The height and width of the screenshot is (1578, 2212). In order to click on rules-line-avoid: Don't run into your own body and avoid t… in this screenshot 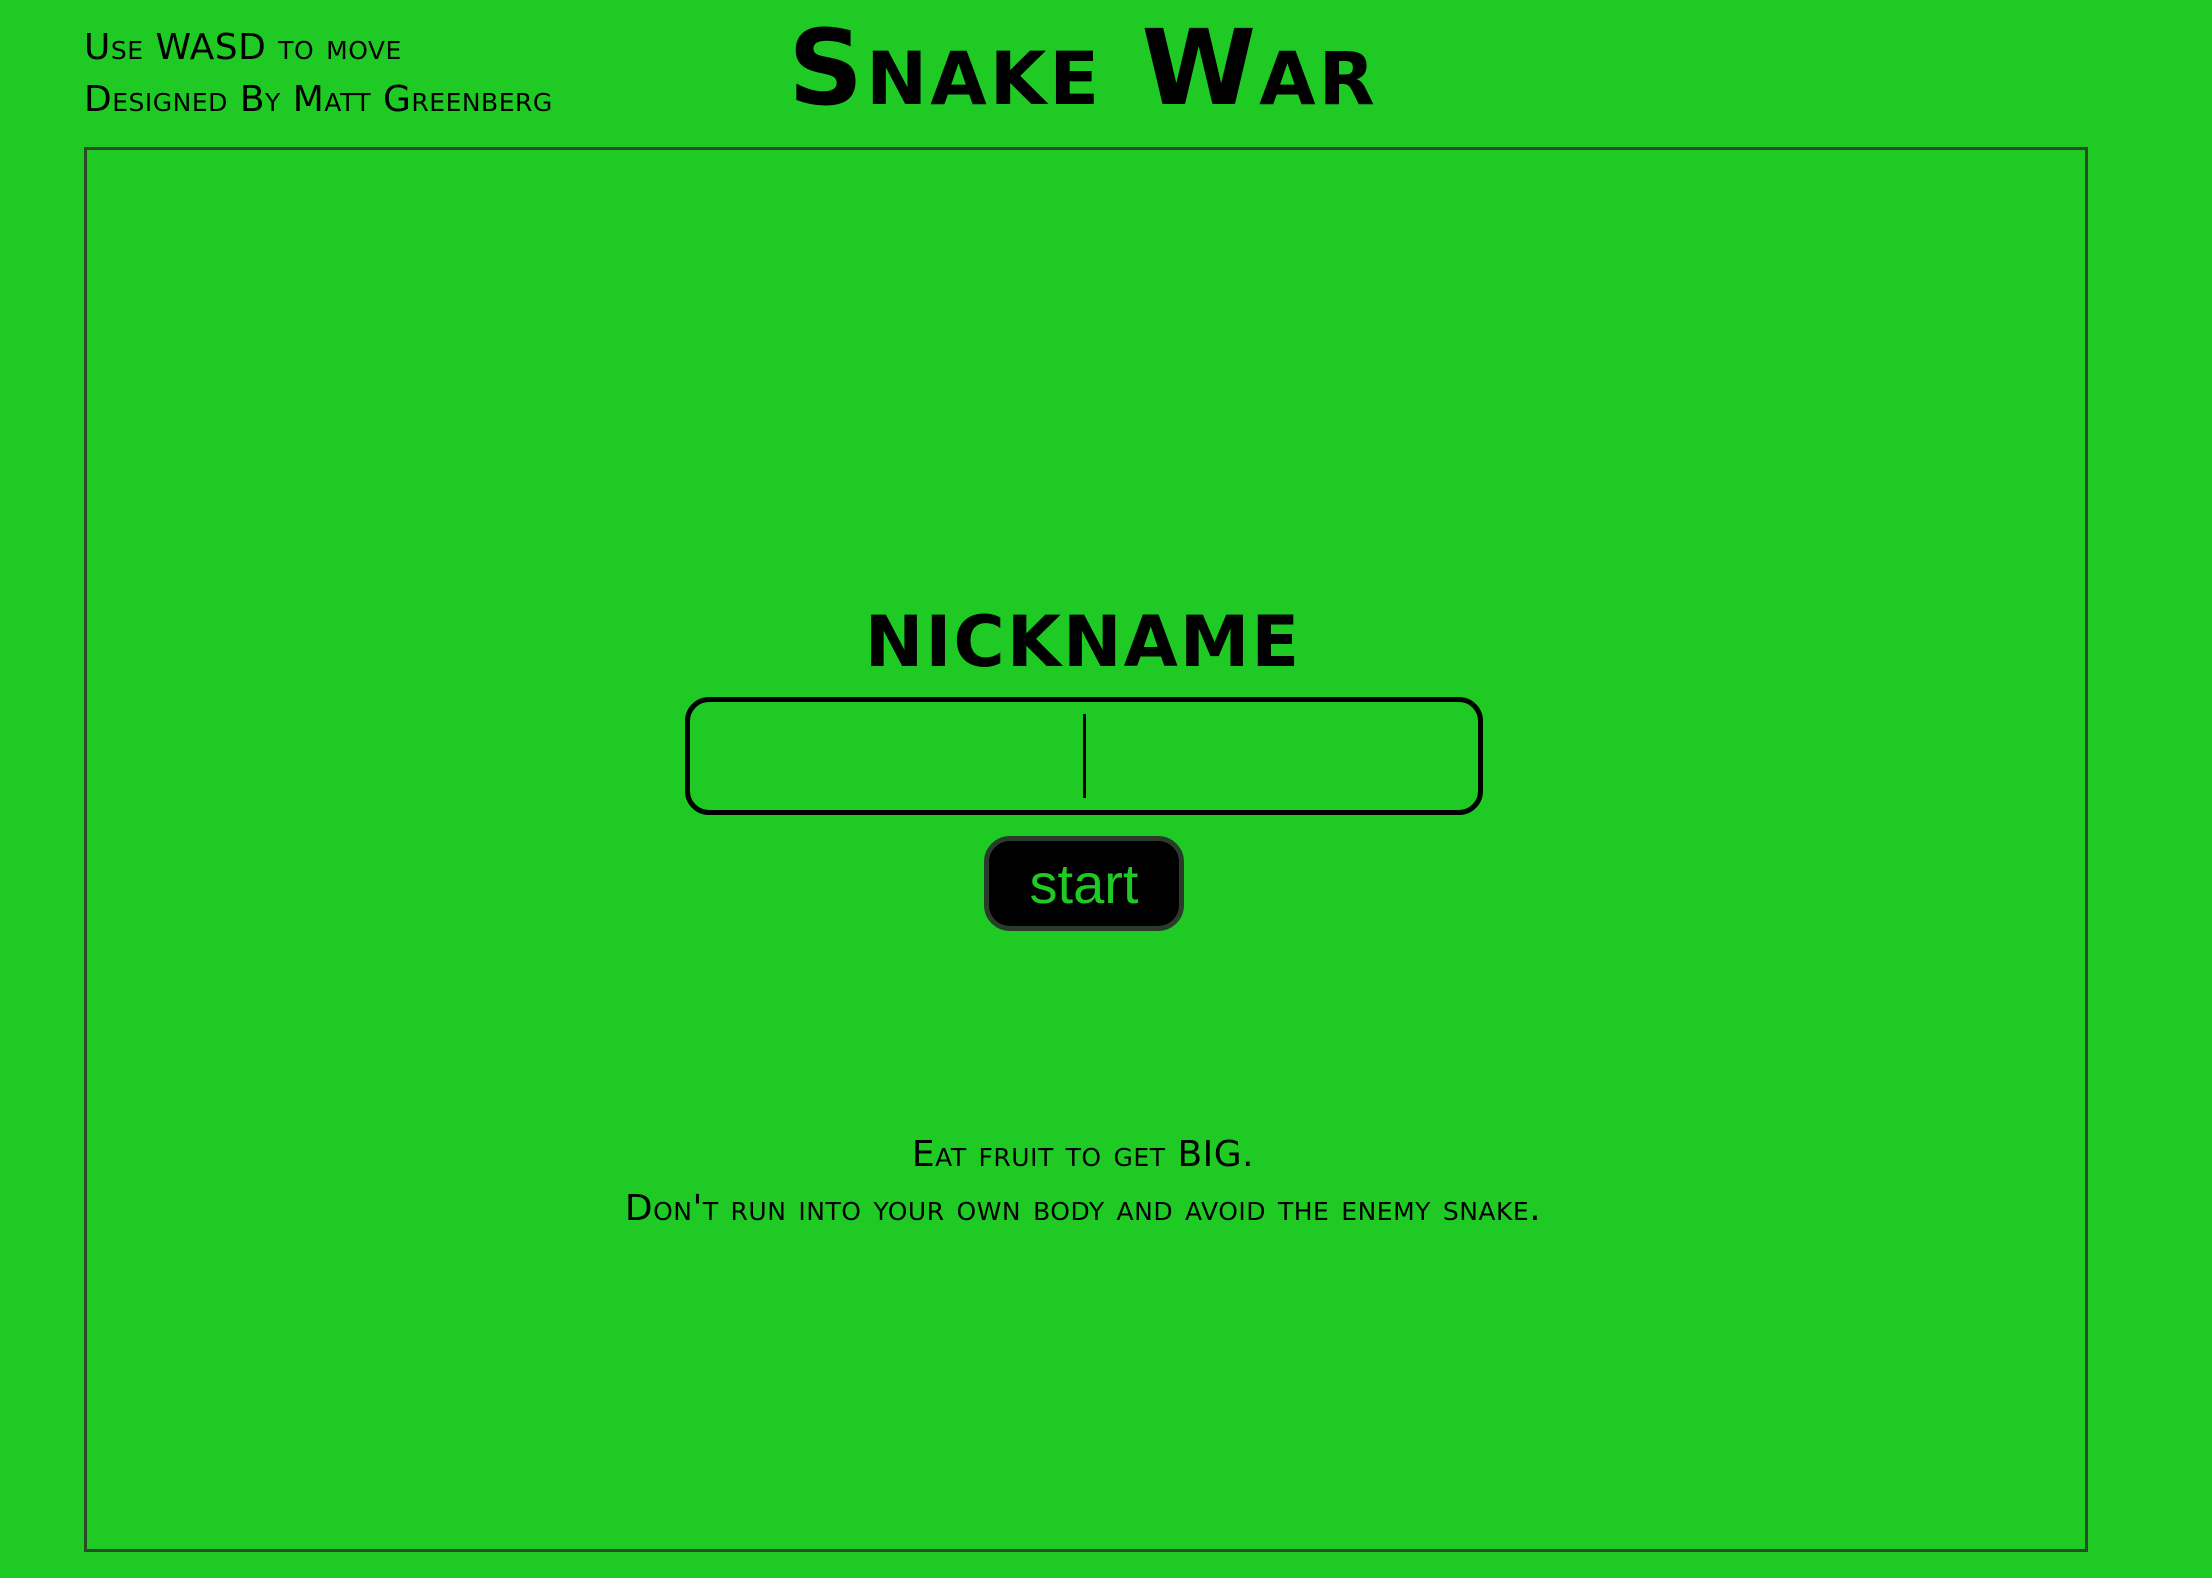, I will do `click(1083, 1208)`.